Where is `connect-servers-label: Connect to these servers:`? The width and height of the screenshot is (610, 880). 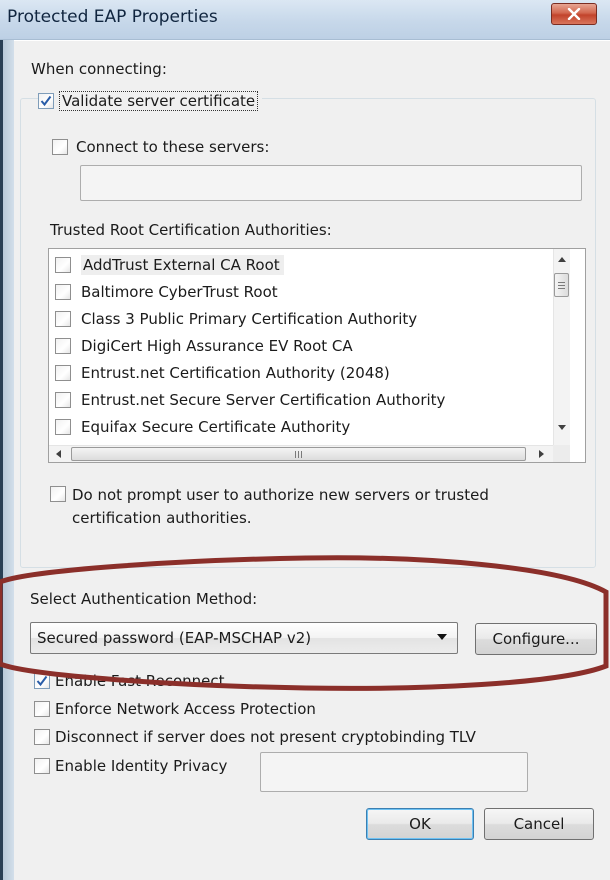
connect-servers-label: Connect to these servers: is located at coordinates (173, 147).